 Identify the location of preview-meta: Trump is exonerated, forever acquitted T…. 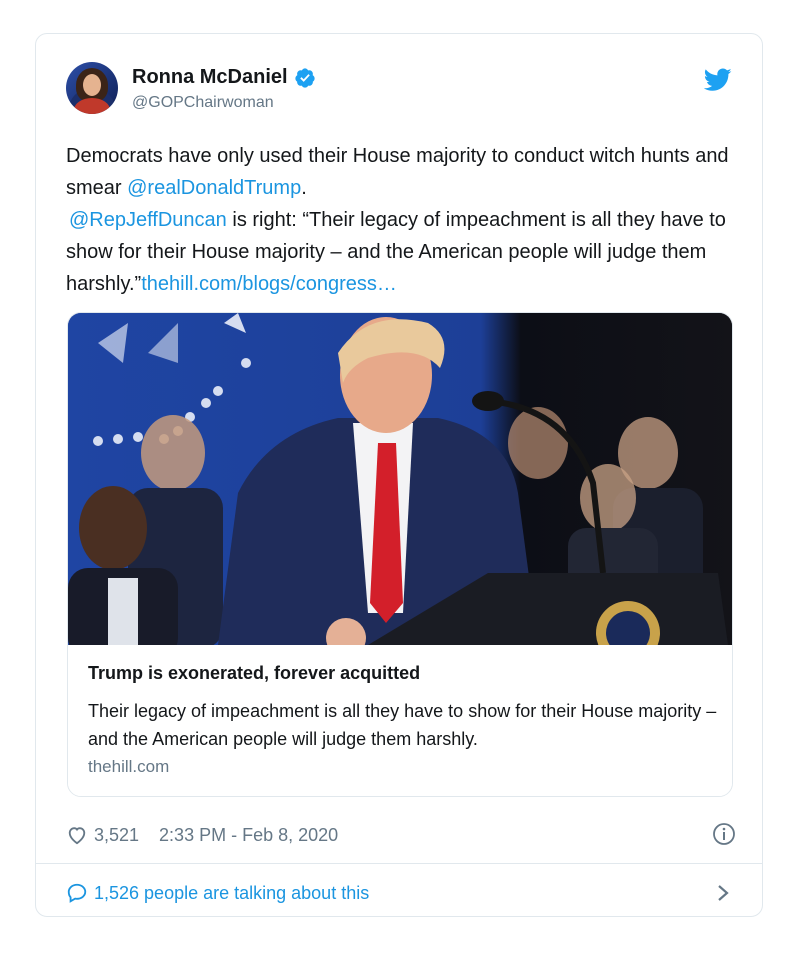
(400, 720).